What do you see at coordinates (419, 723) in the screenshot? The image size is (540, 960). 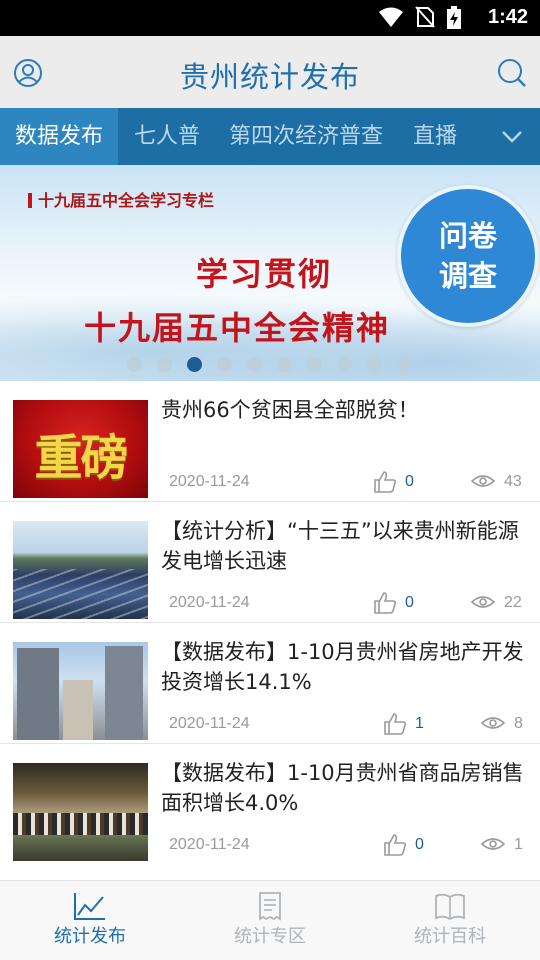 I see `like-count: 1` at bounding box center [419, 723].